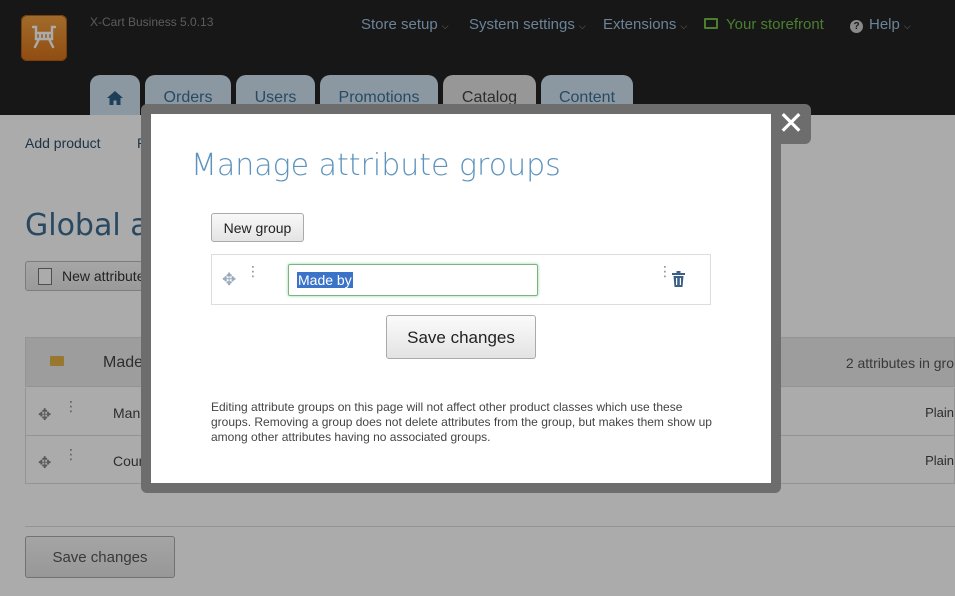  What do you see at coordinates (791, 124) in the screenshot?
I see `close-icon: ✕` at bounding box center [791, 124].